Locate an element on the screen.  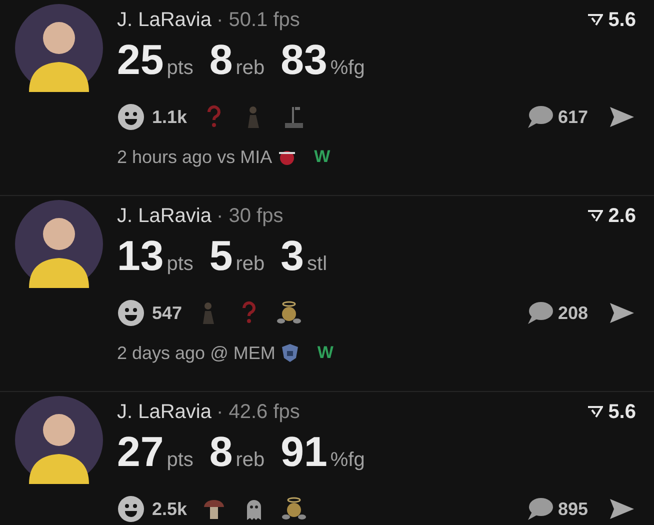
reaction-count: 547 is located at coordinates (167, 313).